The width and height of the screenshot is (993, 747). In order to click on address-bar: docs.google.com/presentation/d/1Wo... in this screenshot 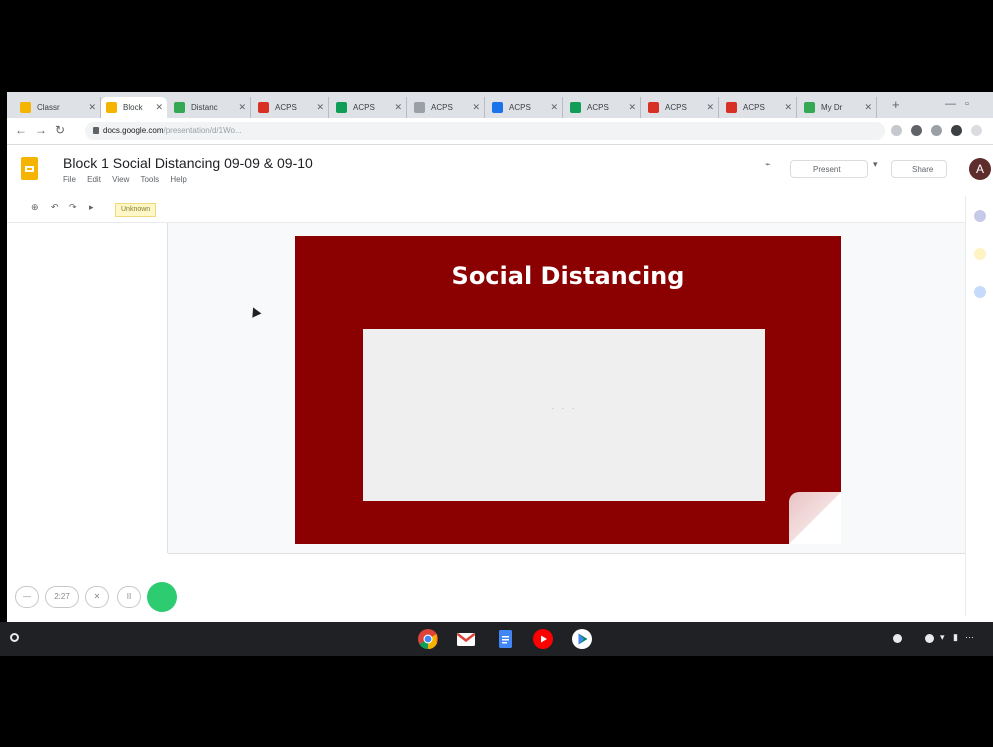, I will do `click(485, 131)`.